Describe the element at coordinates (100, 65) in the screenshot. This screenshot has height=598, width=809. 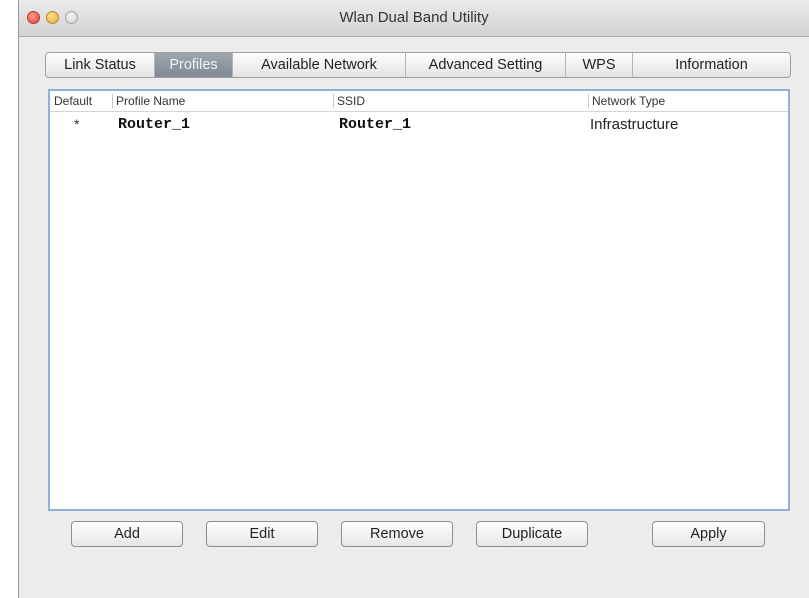
I see `tab-link-status: Link Status` at that location.